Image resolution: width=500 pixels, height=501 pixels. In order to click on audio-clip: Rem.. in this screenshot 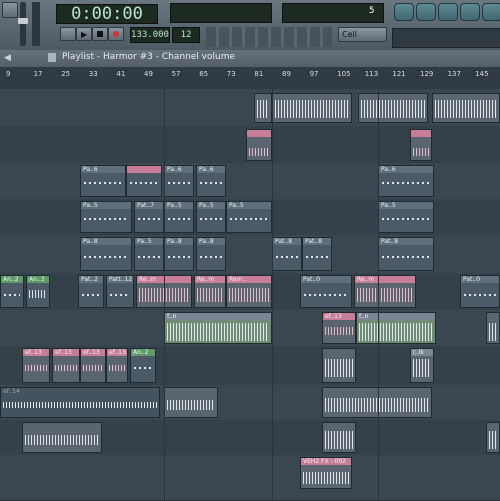, I will do `click(249, 291)`.